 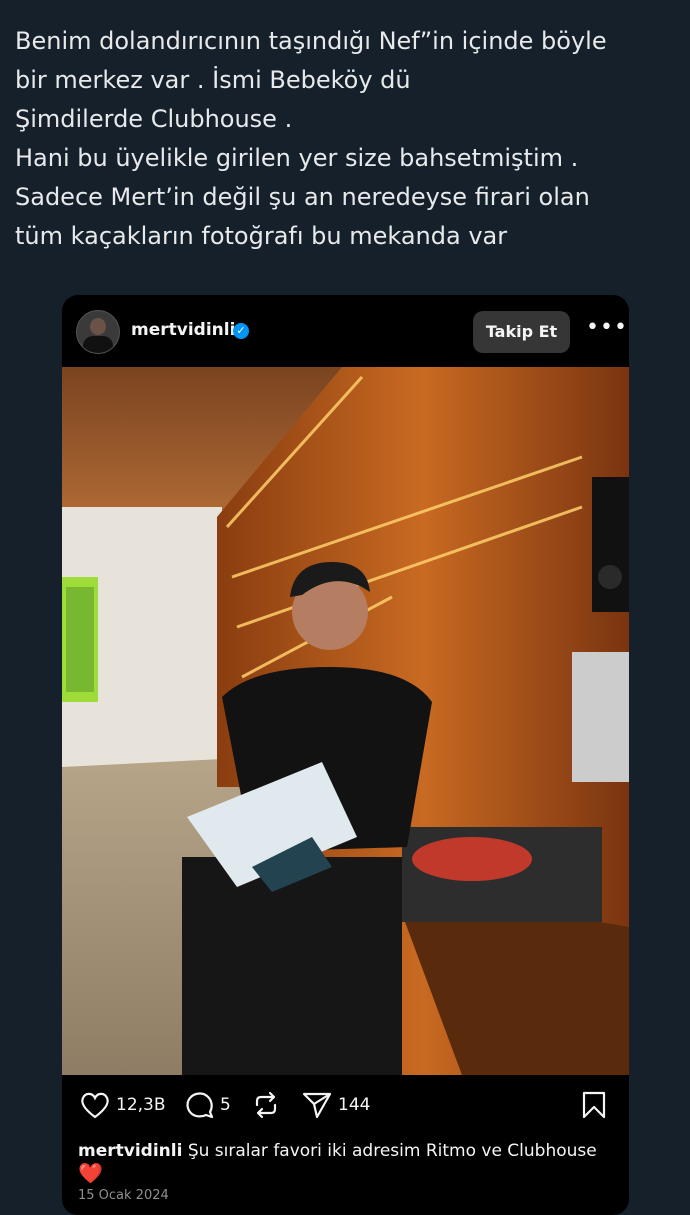 I want to click on comment-action: 5, so click(x=208, y=1105).